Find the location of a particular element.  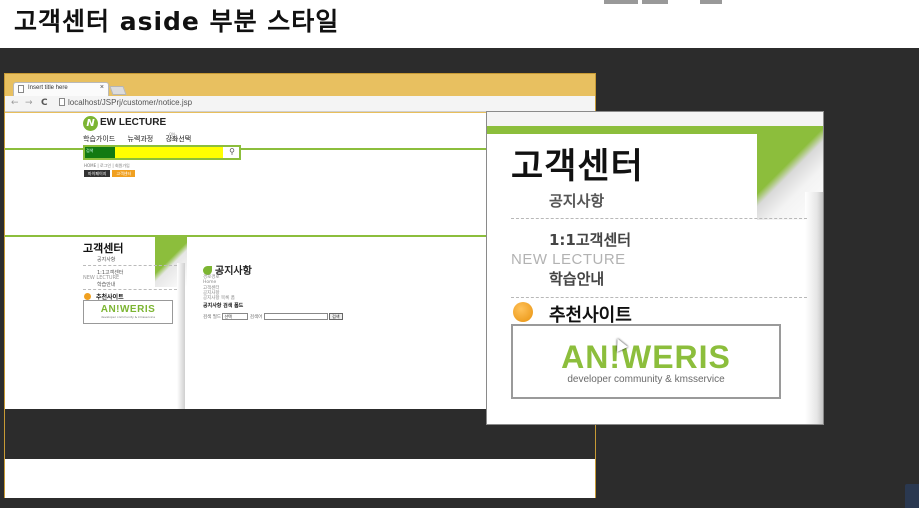

menu-item-course: 뉴렉과정 is located at coordinates (140, 139).